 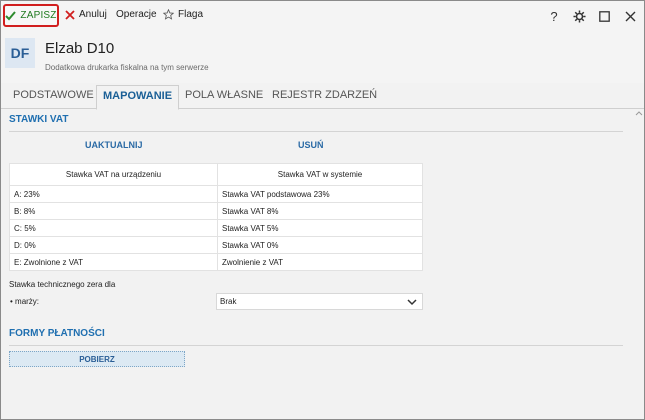 I want to click on system-rate-cell: Stawka VAT 8%, so click(x=320, y=211).